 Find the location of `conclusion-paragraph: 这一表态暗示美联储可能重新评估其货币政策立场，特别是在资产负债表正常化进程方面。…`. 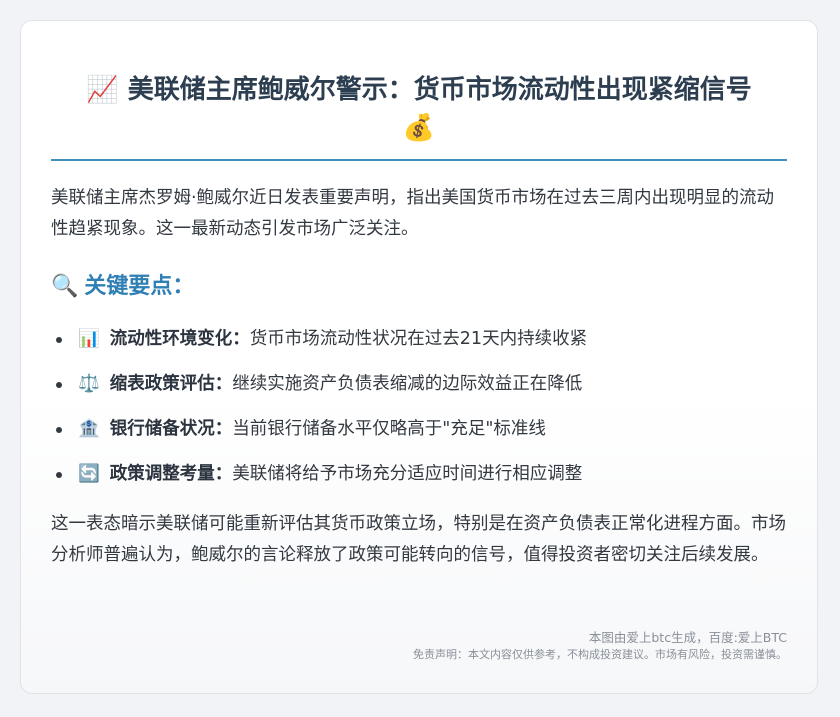

conclusion-paragraph: 这一表态暗示美联储可能重新评估其货币政策立场，特别是在资产负债表正常化进程方面。… is located at coordinates (418, 539).